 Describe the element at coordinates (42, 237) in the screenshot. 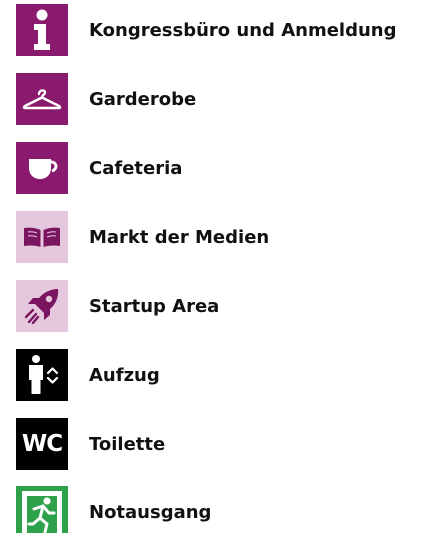

I see `open-book-icon` at that location.